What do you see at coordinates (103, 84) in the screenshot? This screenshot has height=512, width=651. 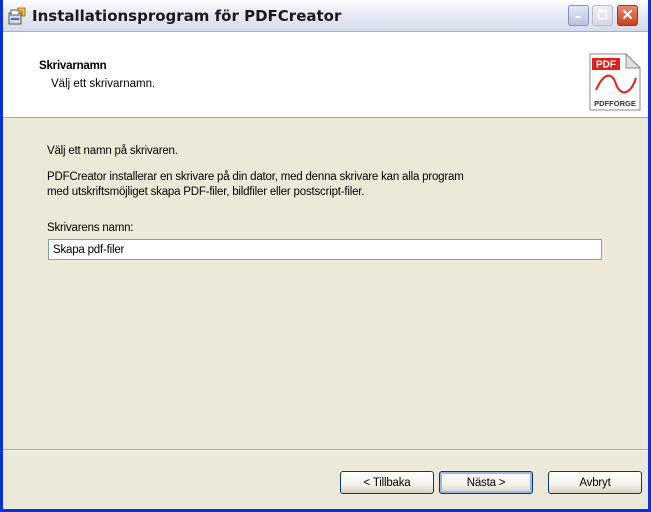 I see `page-subtitle: Välj ett skrivarnamn.` at bounding box center [103, 84].